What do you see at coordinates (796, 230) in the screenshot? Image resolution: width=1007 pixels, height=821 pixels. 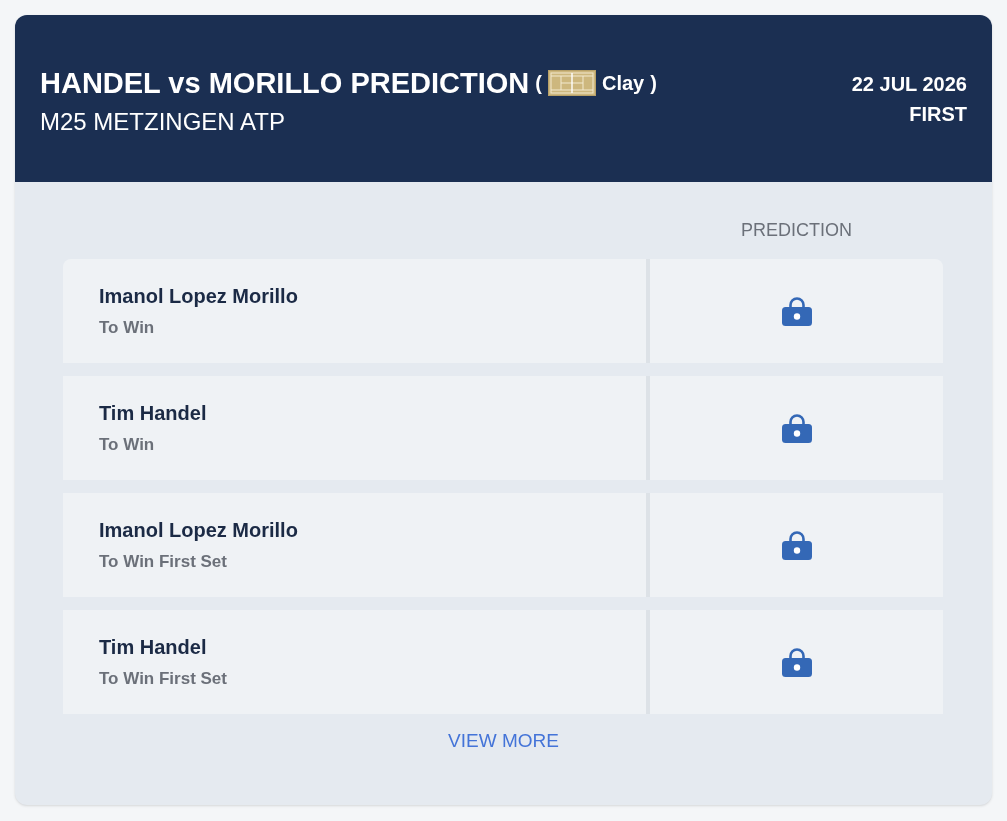 I see `column-header: PREDICTION` at bounding box center [796, 230].